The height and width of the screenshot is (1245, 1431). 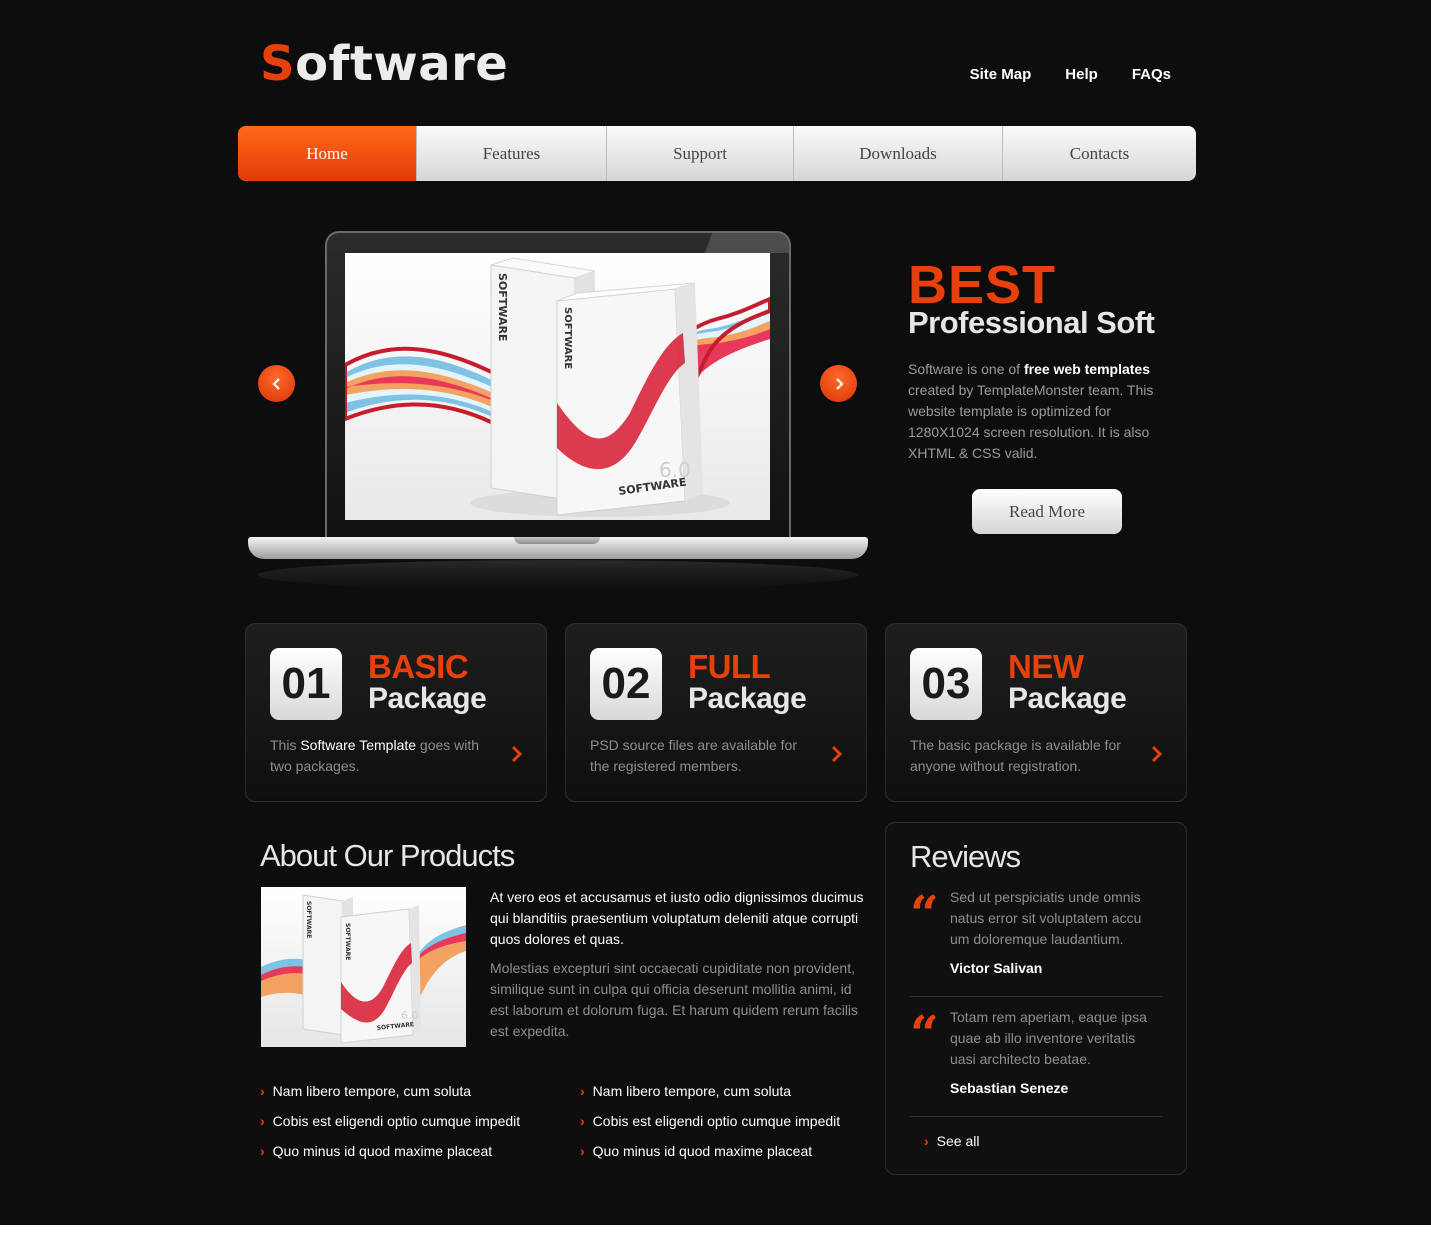 I want to click on promo-subheading: Professional Soft, so click(x=1031, y=322).